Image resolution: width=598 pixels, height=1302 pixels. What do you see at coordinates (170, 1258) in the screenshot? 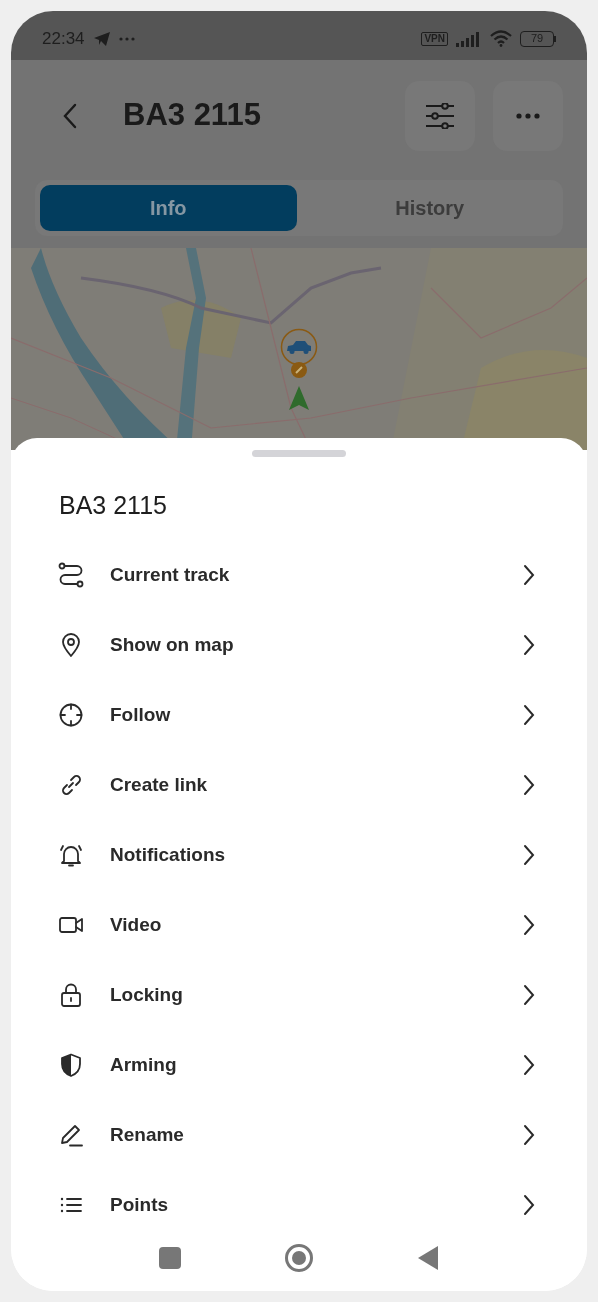
I see `recent-apps-button` at bounding box center [170, 1258].